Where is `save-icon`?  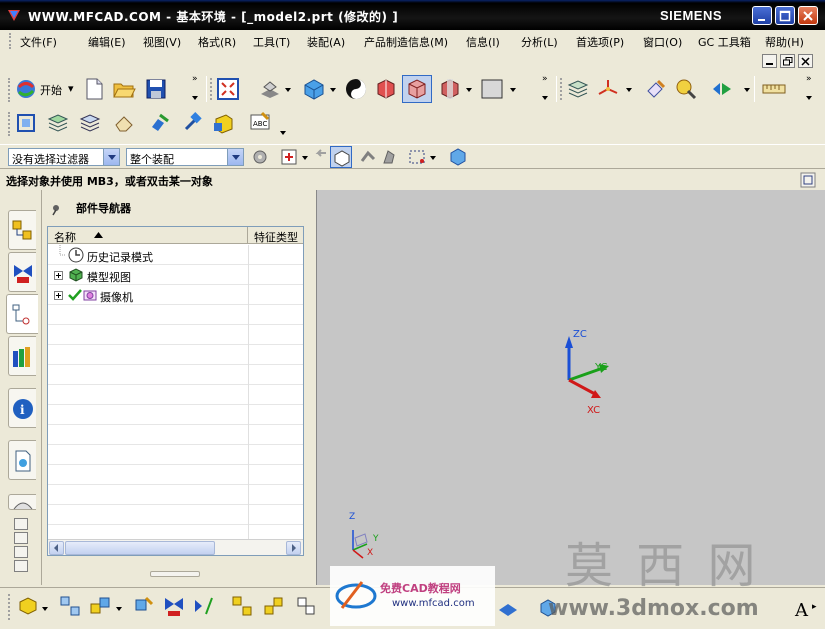
save-icon is located at coordinates (156, 89).